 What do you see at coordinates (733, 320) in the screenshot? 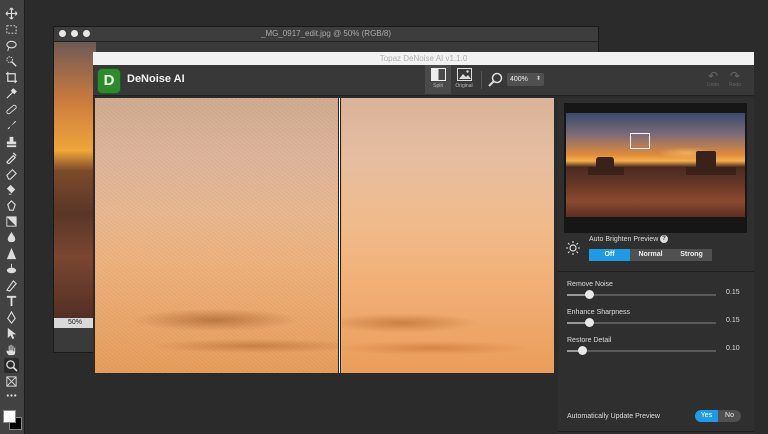
I see `enhance-sharpness-value: 0.15` at bounding box center [733, 320].